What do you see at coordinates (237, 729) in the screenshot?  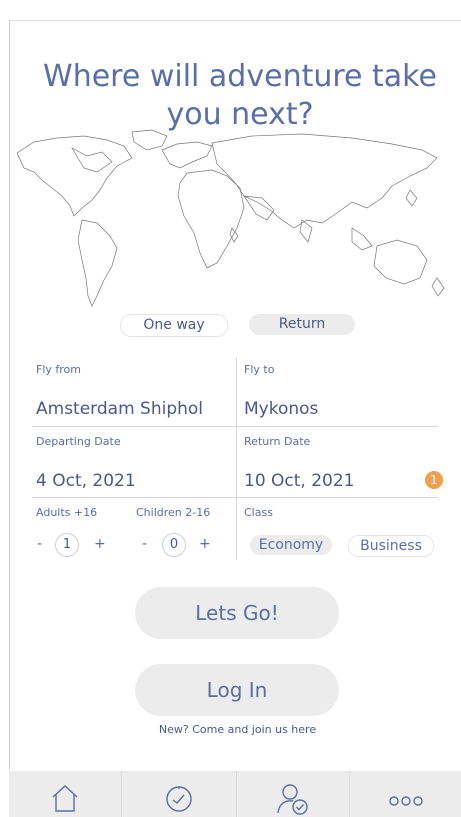 I see `join-link: New? Come and join us here` at bounding box center [237, 729].